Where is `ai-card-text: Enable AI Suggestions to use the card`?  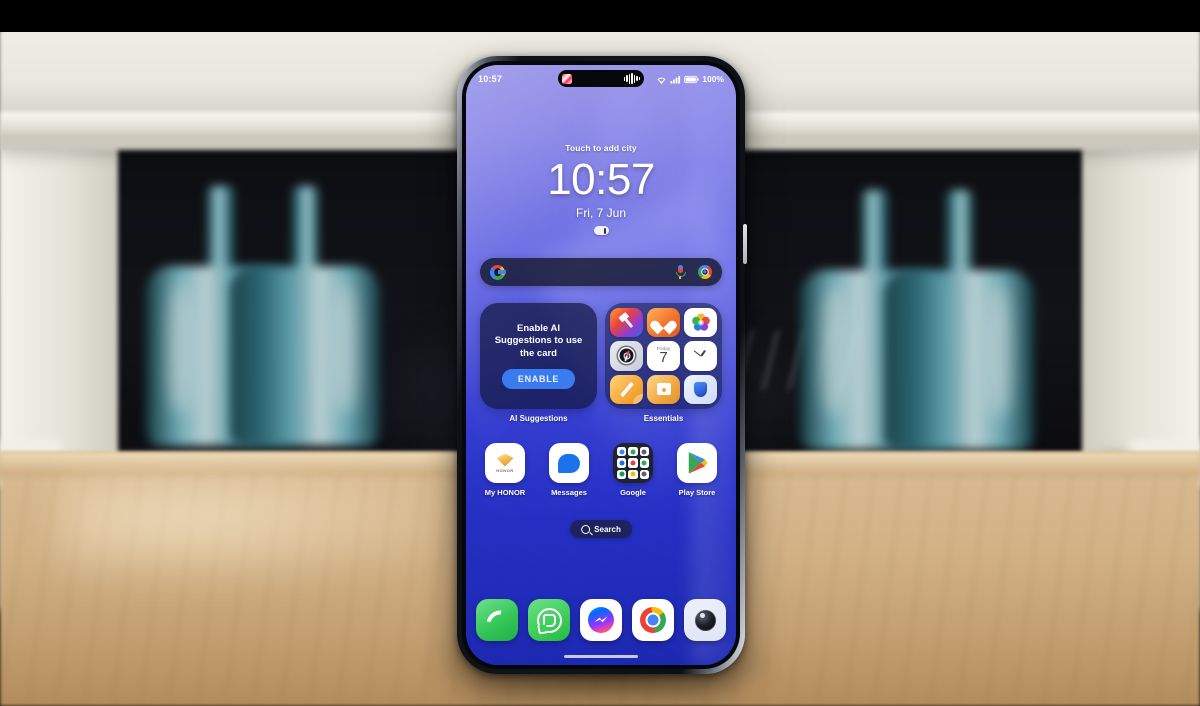
ai-card-text: Enable AI Suggestions to use the card is located at coordinates (538, 340).